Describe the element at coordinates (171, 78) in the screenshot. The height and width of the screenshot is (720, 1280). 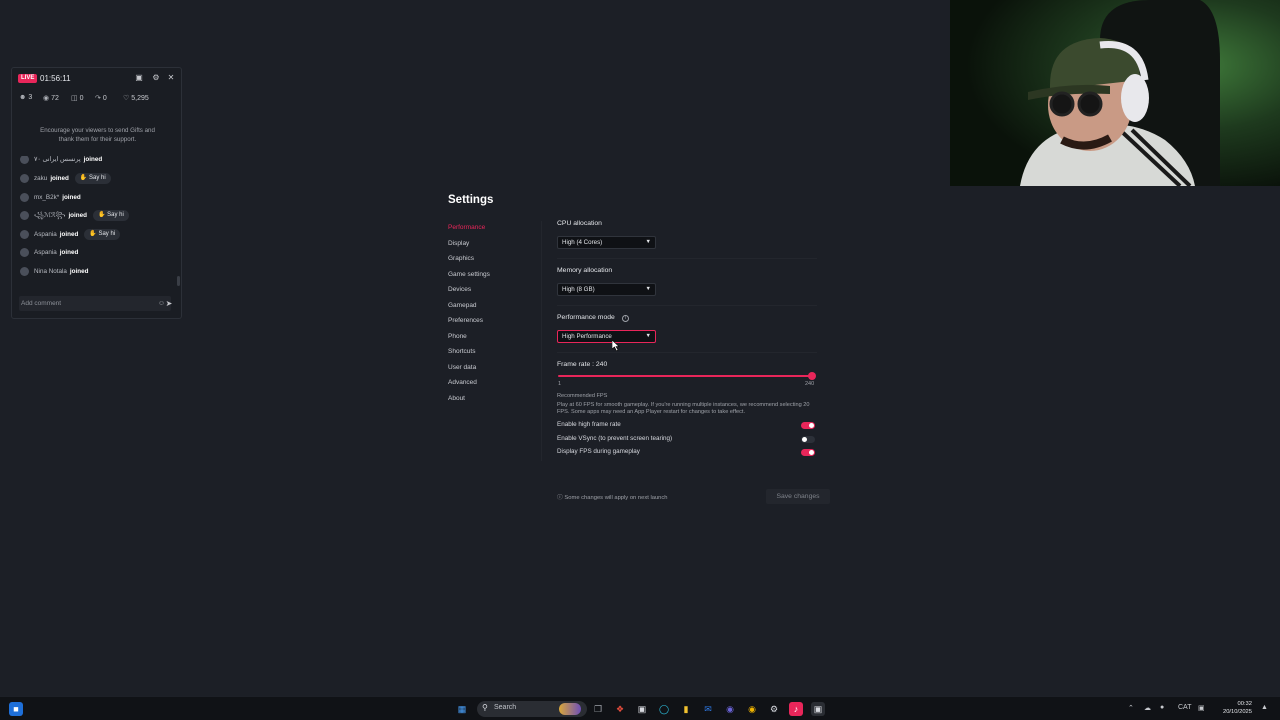
I see `close-icon: ✕` at that location.